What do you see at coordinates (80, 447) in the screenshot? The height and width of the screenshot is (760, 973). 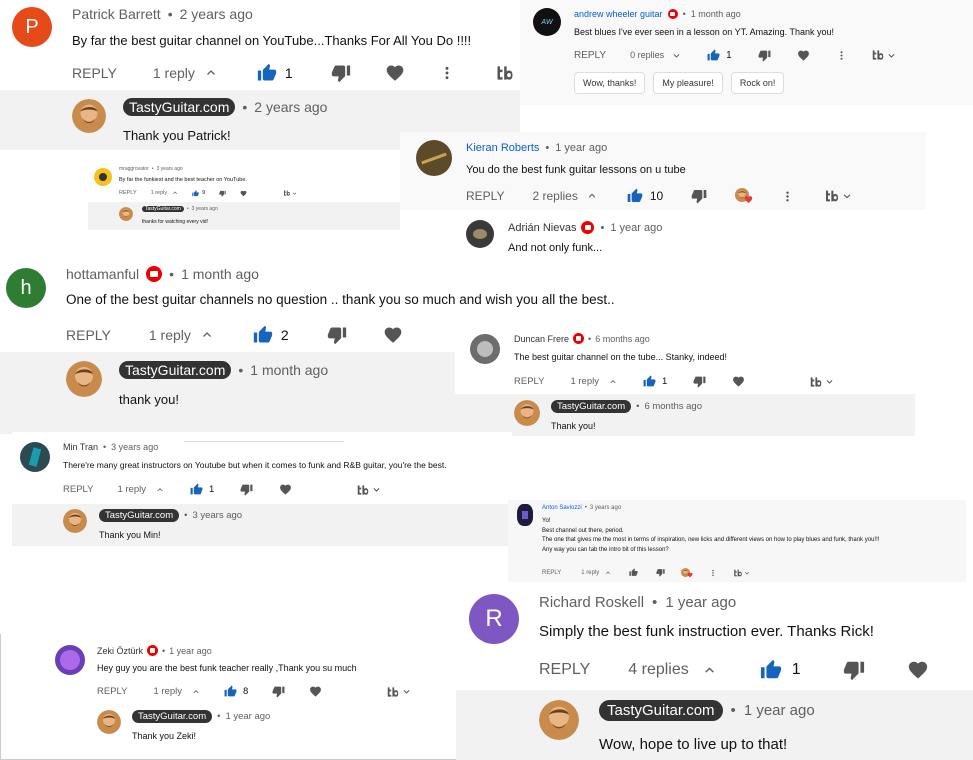 I see `comment-author: Min Tran` at bounding box center [80, 447].